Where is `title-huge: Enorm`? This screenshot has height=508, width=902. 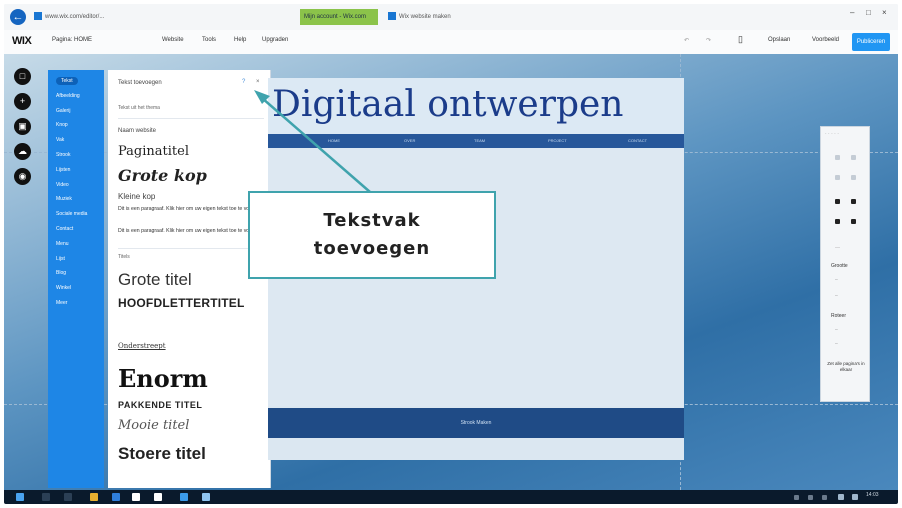
title-huge: Enorm is located at coordinates (163, 378).